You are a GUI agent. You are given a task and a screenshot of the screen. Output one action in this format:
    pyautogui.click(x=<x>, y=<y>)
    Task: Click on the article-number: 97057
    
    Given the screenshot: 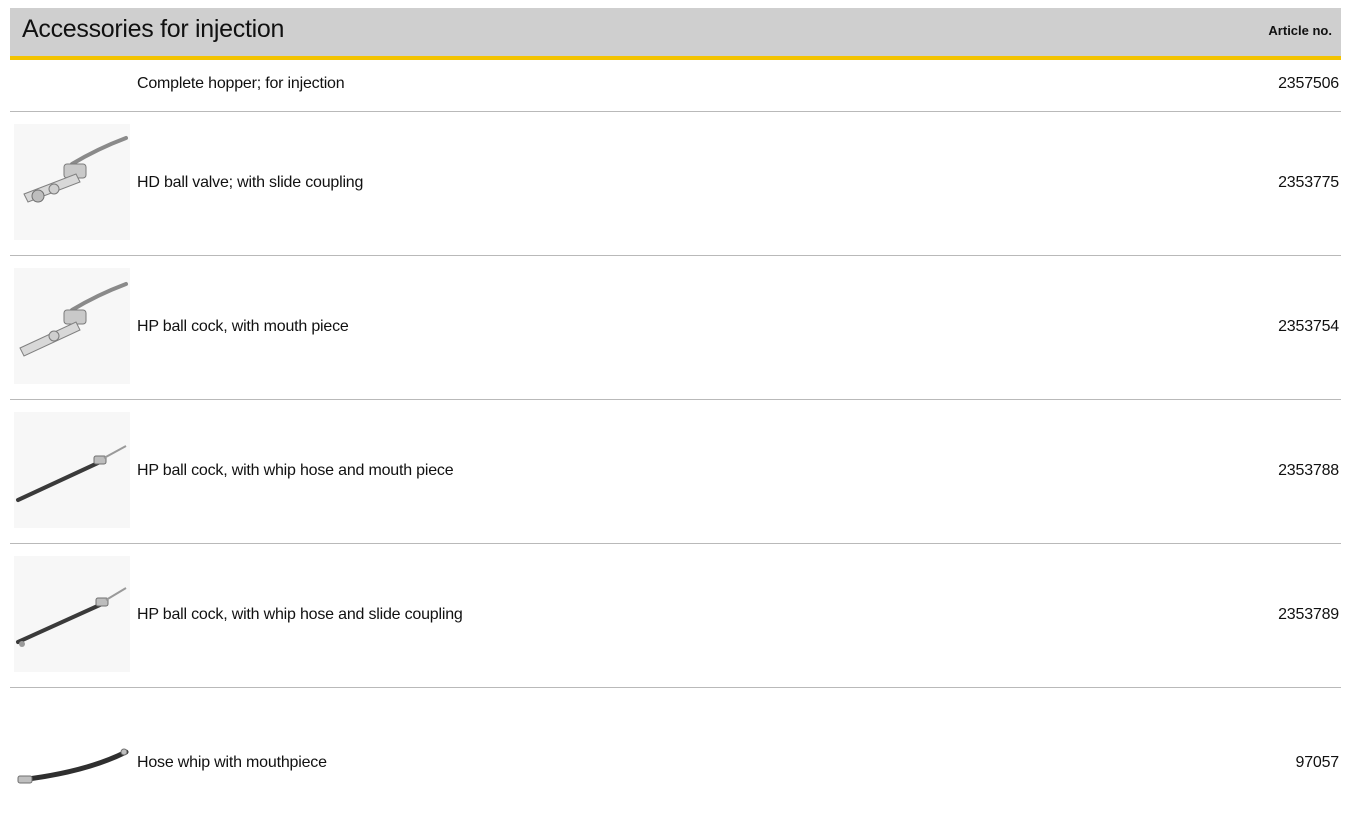 What is the action you would take?
    pyautogui.click(x=1317, y=762)
    